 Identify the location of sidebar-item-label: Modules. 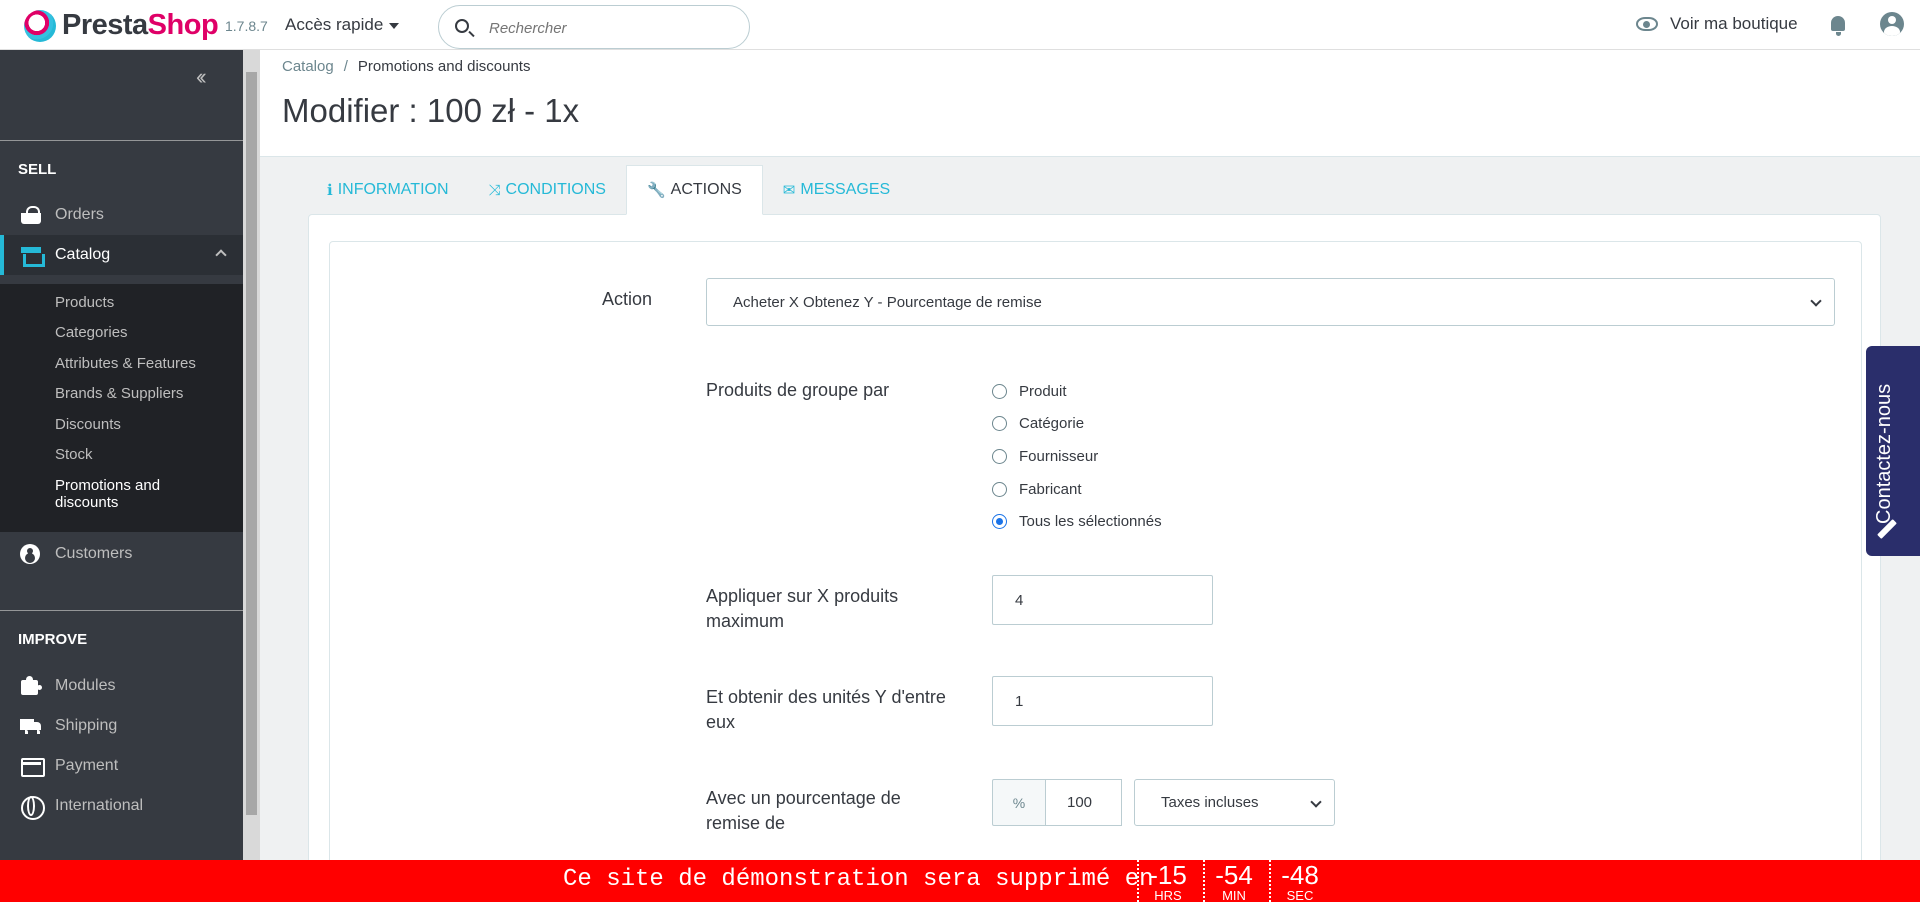
(85, 685).